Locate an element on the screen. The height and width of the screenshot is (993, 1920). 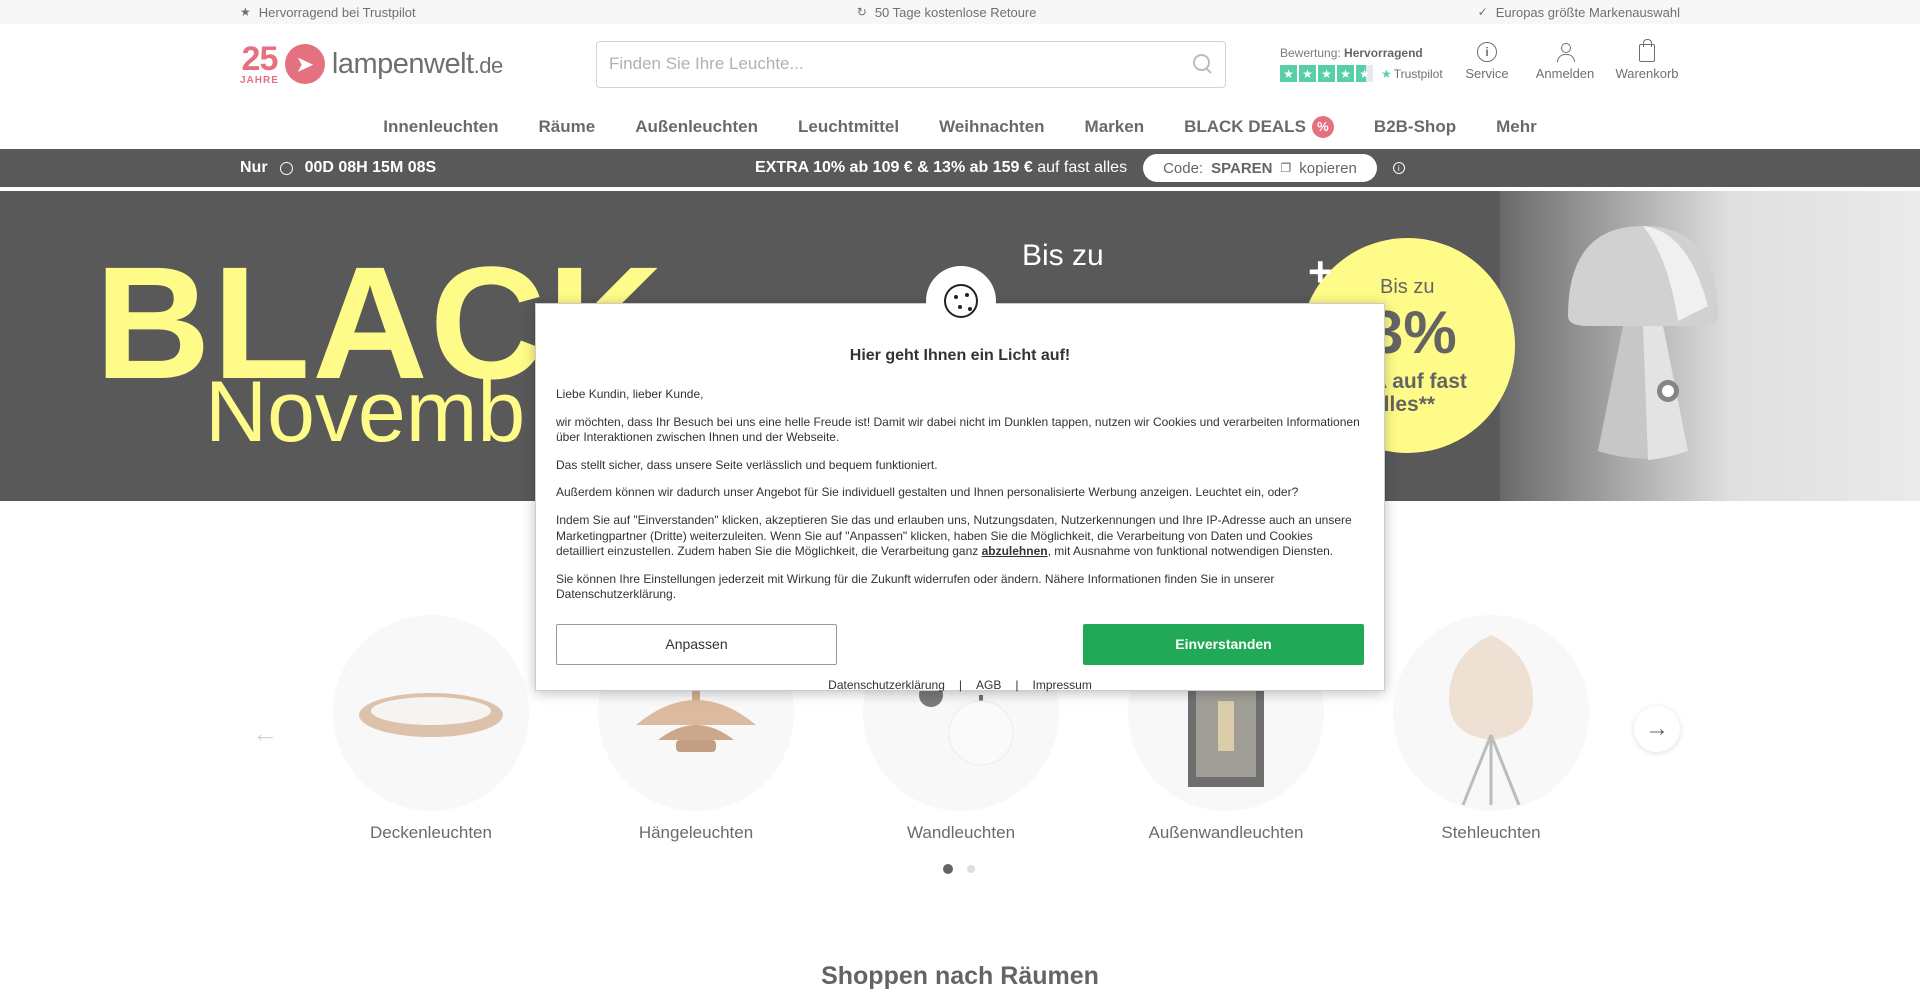
cookie-greeting: Liebe Kundin, lieber Kunde, is located at coordinates (630, 394).